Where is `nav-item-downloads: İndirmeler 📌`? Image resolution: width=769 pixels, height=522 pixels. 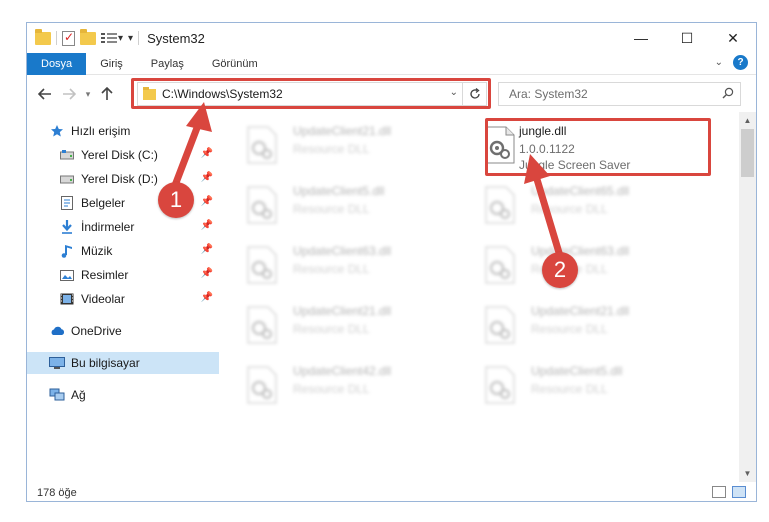
nav-item-downloads: İndirmeler 📌 is located at coordinates (123, 227).